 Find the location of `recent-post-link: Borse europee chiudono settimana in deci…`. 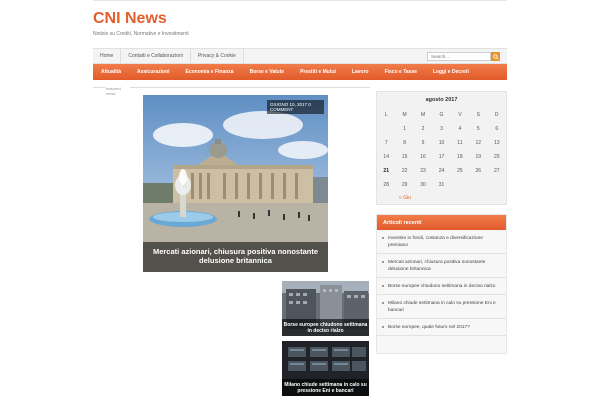

recent-post-link: Borse europee chiudono settimana in deci… is located at coordinates (441, 286).